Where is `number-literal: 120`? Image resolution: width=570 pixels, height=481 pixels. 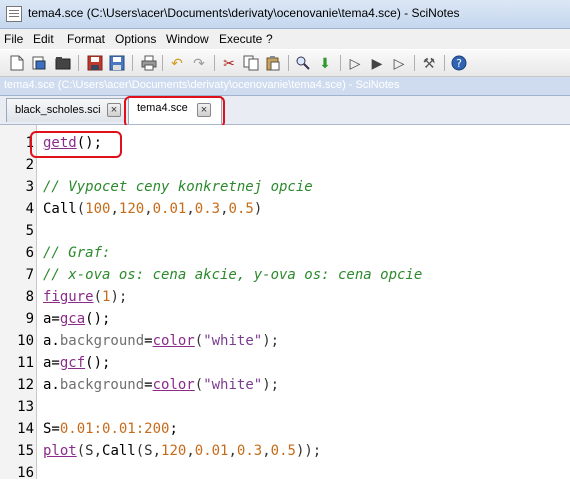
number-literal: 120 is located at coordinates (174, 451).